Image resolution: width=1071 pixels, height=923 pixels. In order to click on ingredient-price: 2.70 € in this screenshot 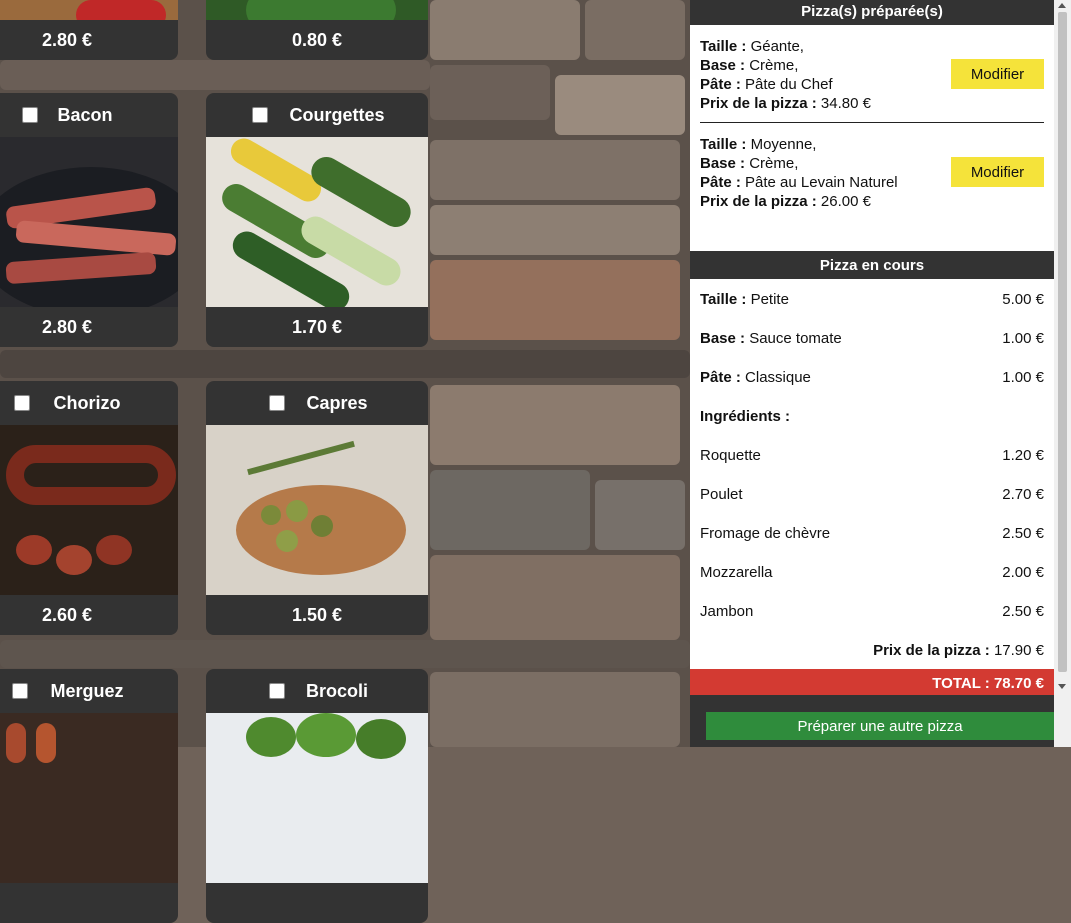, I will do `click(1023, 494)`.